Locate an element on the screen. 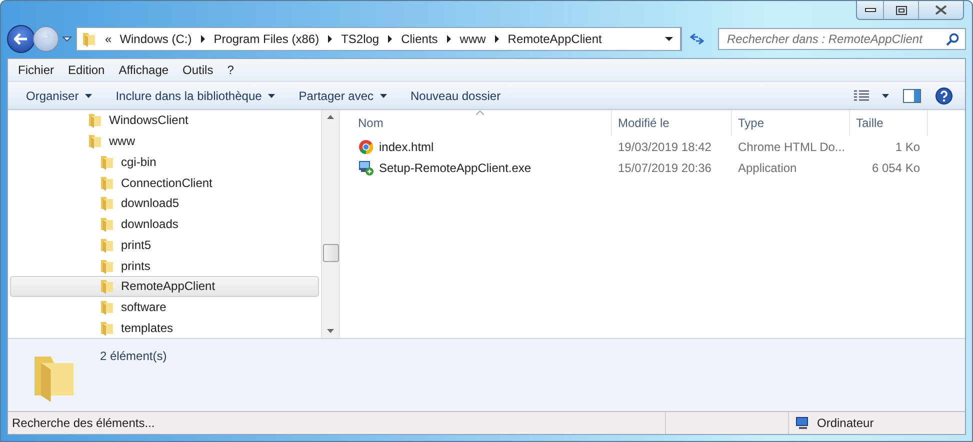  file-name: index.html is located at coordinates (406, 147).